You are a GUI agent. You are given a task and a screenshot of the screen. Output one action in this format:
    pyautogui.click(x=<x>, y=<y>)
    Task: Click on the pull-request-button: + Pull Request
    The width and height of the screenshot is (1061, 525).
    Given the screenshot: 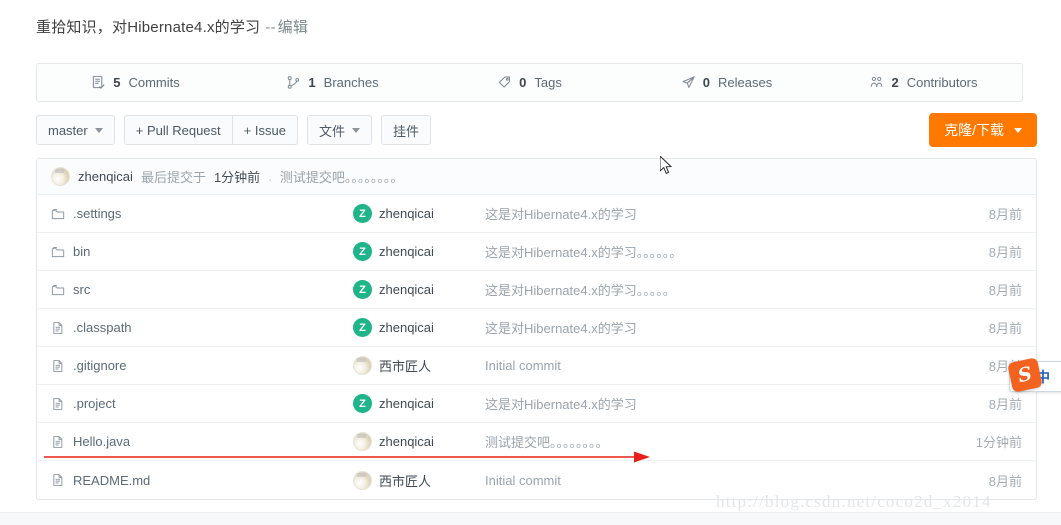 What is the action you would take?
    pyautogui.click(x=178, y=130)
    